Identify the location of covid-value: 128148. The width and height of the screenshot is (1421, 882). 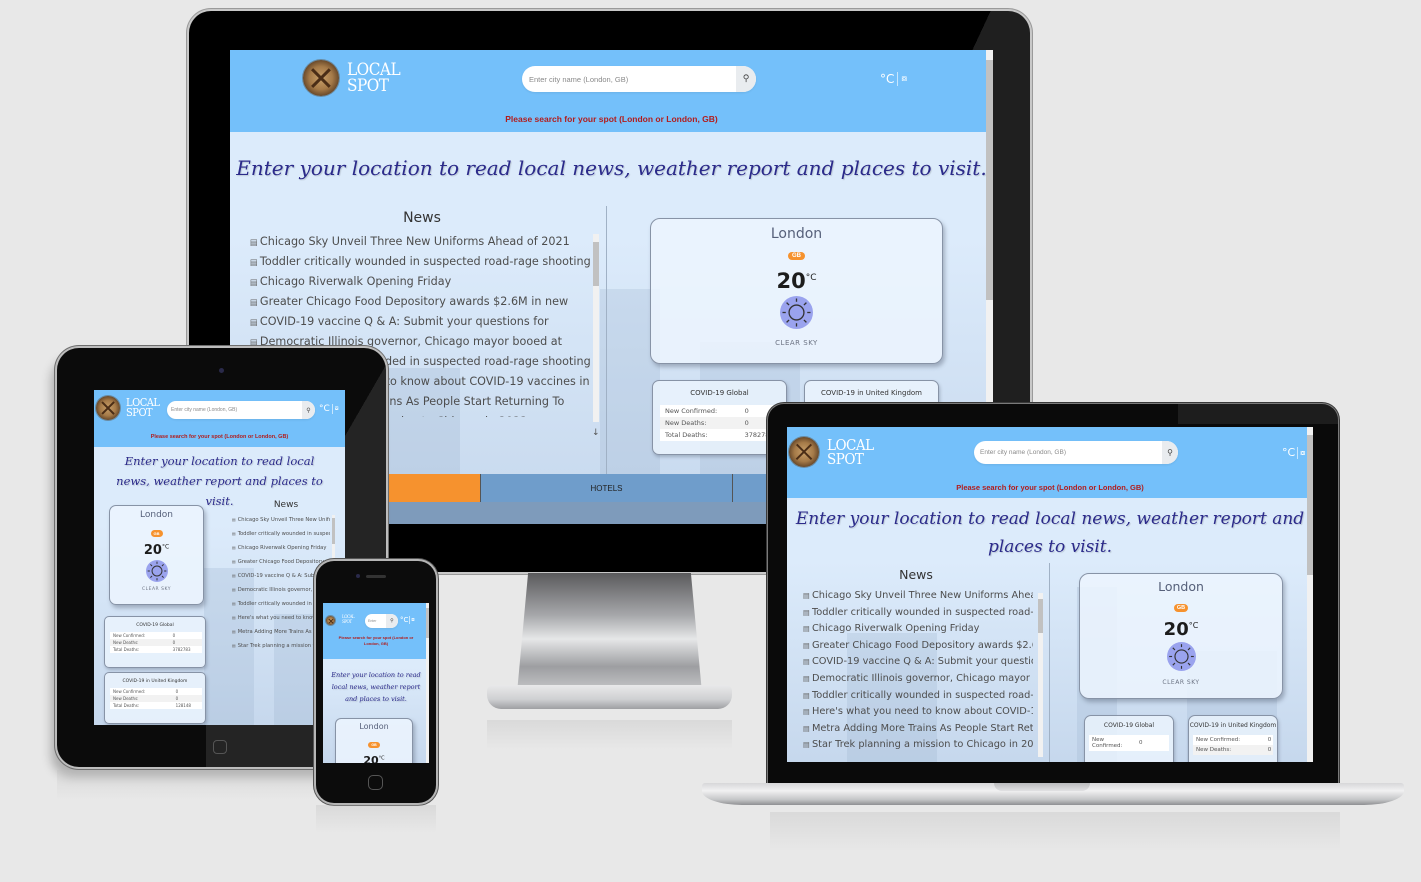
(183, 705).